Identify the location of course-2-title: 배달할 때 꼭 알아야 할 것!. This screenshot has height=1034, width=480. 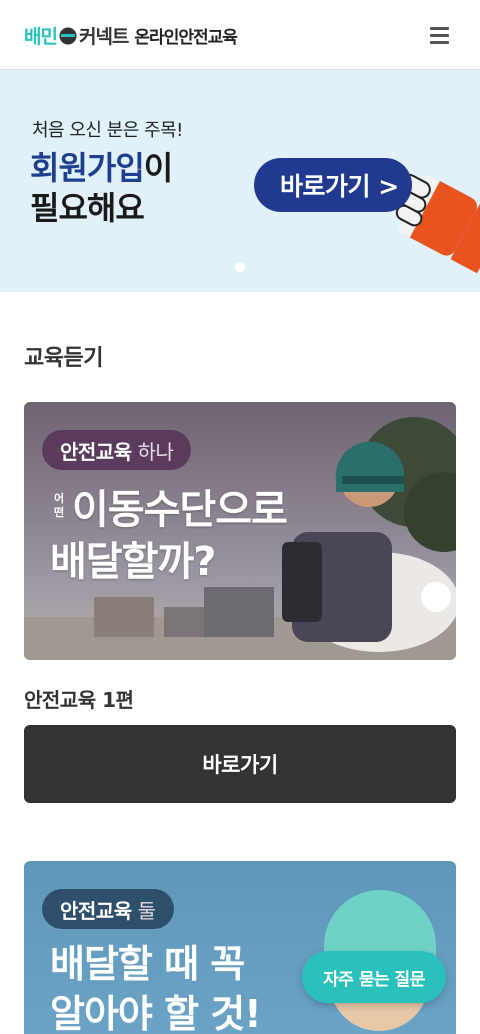
(156, 986).